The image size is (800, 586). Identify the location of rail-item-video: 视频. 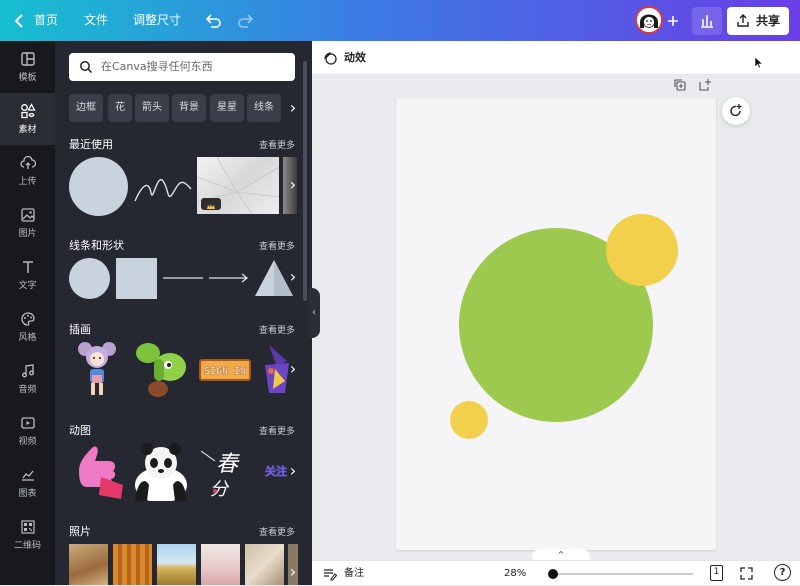
(27, 431).